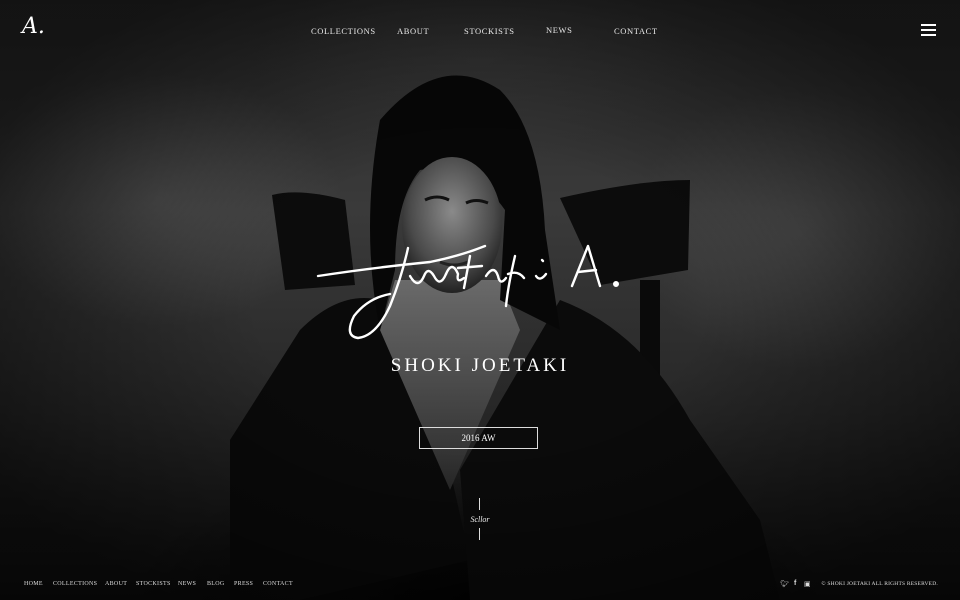 The width and height of the screenshot is (960, 600). Describe the element at coordinates (480, 365) in the screenshot. I see `brand-name: SHOKI JOETAKI` at that location.